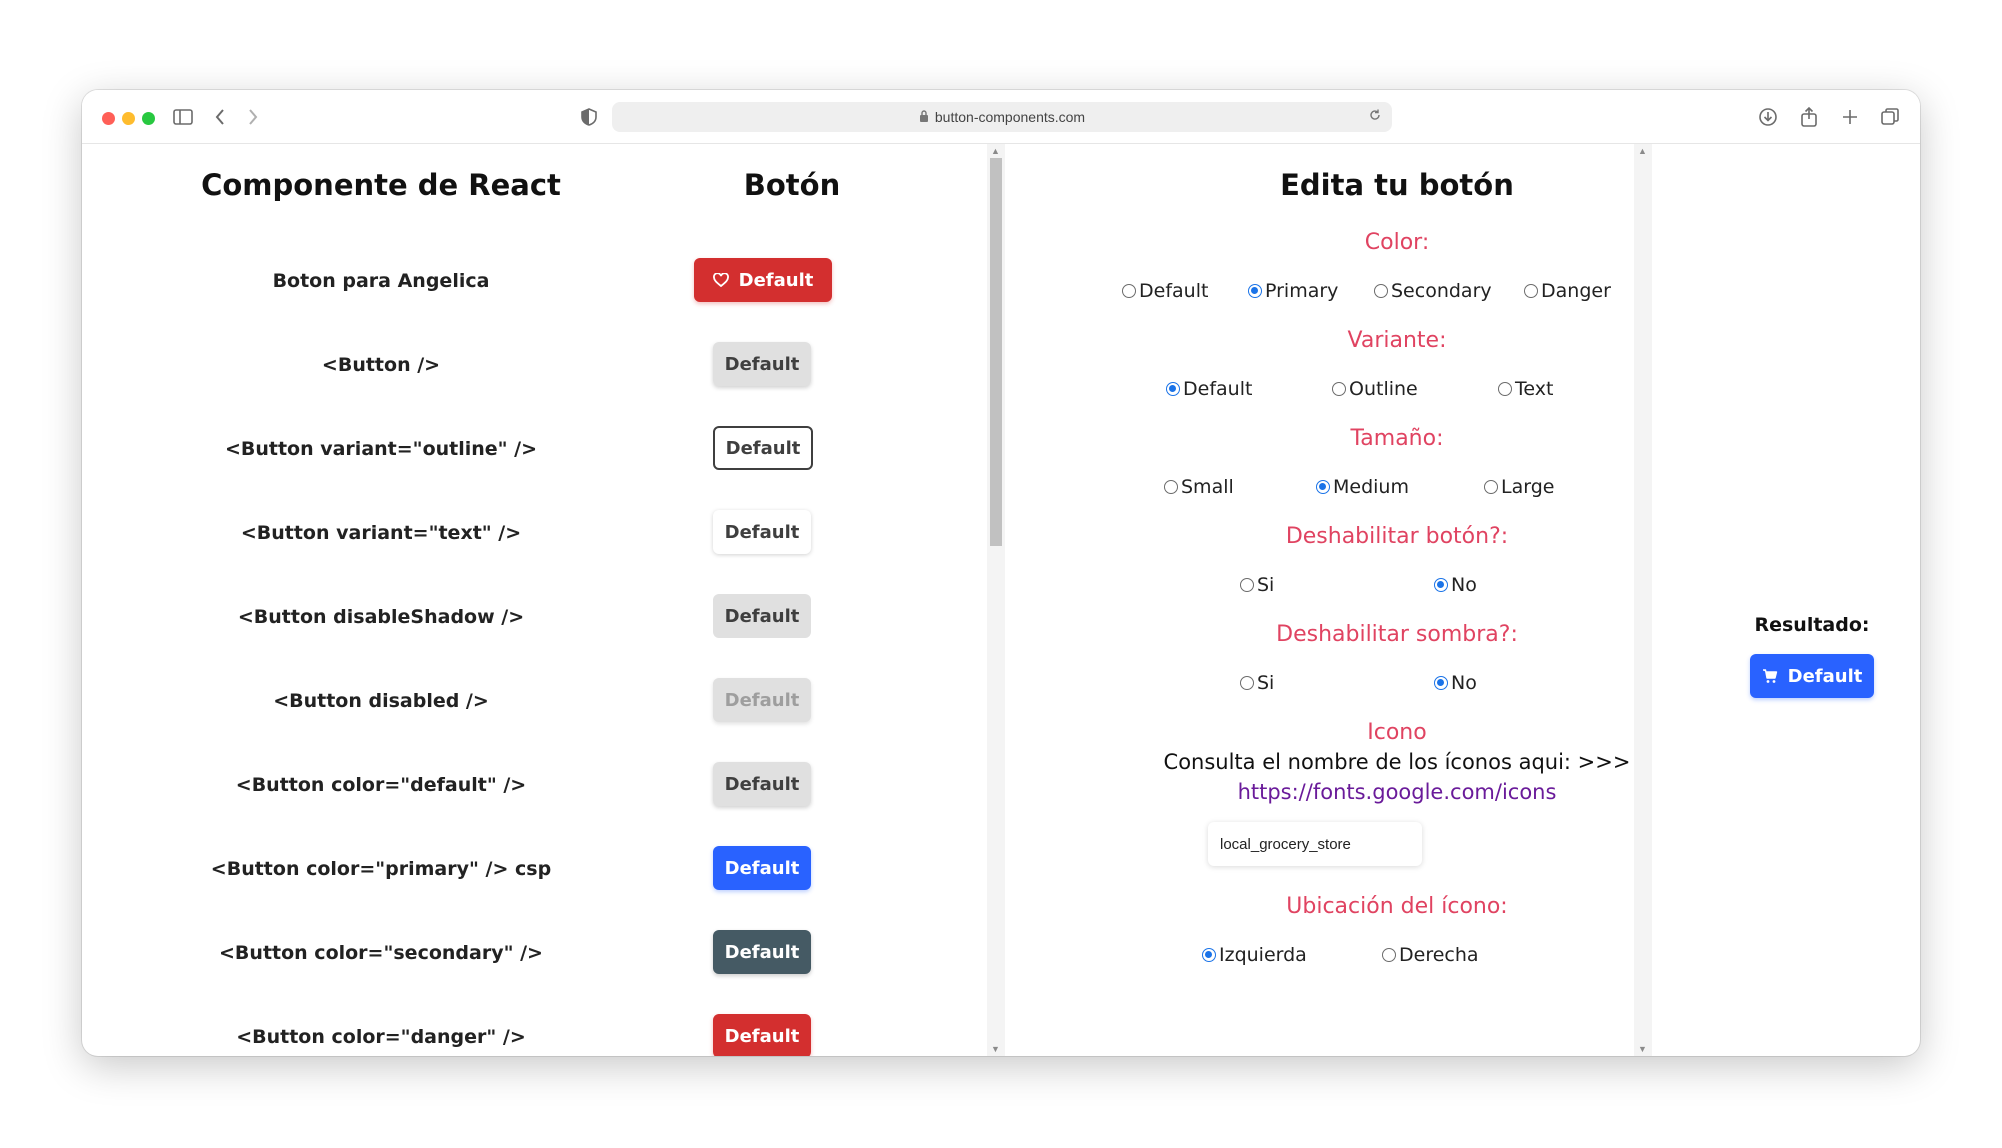 This screenshot has width=2002, height=1148. What do you see at coordinates (1397, 185) in the screenshot?
I see `editor-heading: Edita tu botón` at bounding box center [1397, 185].